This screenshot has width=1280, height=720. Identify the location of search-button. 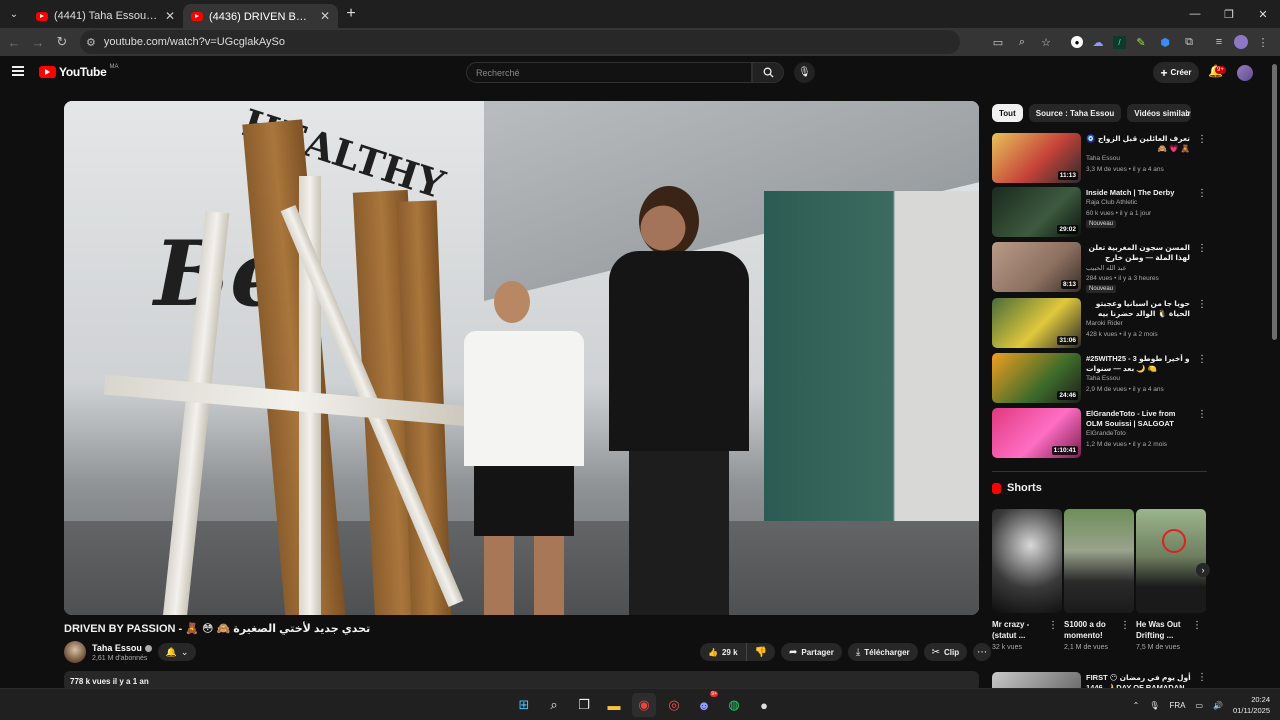
(768, 72).